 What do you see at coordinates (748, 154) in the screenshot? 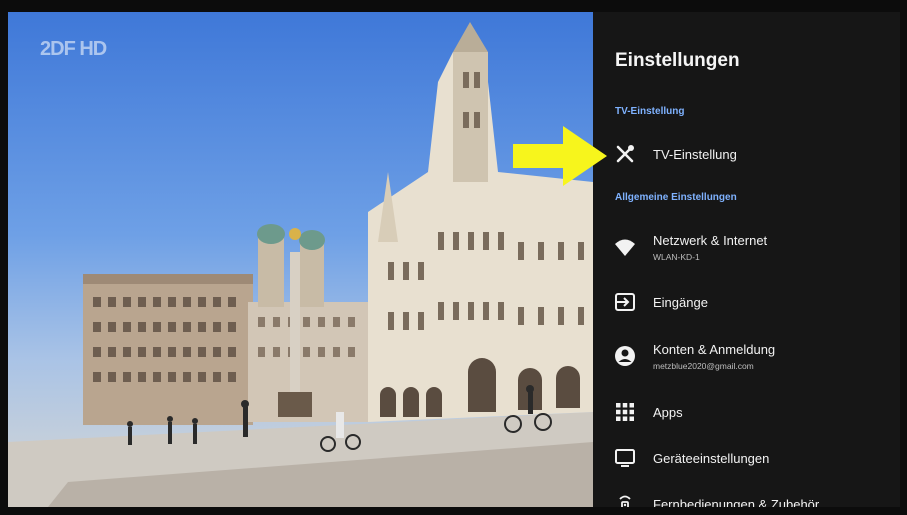
I see `menu-item-tv-einstellung: TV-Einstellung` at bounding box center [748, 154].